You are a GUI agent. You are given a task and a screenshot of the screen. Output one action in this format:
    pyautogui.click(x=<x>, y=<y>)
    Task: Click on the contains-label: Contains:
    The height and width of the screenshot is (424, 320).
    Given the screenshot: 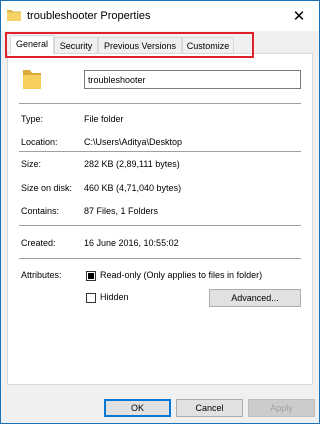 What is the action you would take?
    pyautogui.click(x=40, y=211)
    